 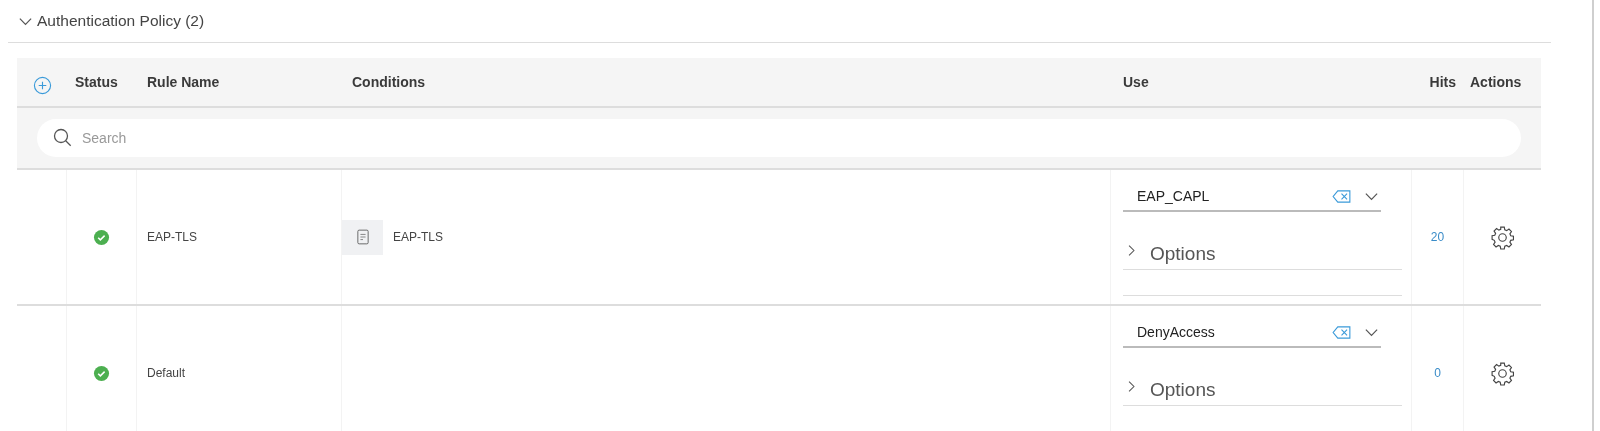 I want to click on column-header: Use, so click(x=1136, y=82).